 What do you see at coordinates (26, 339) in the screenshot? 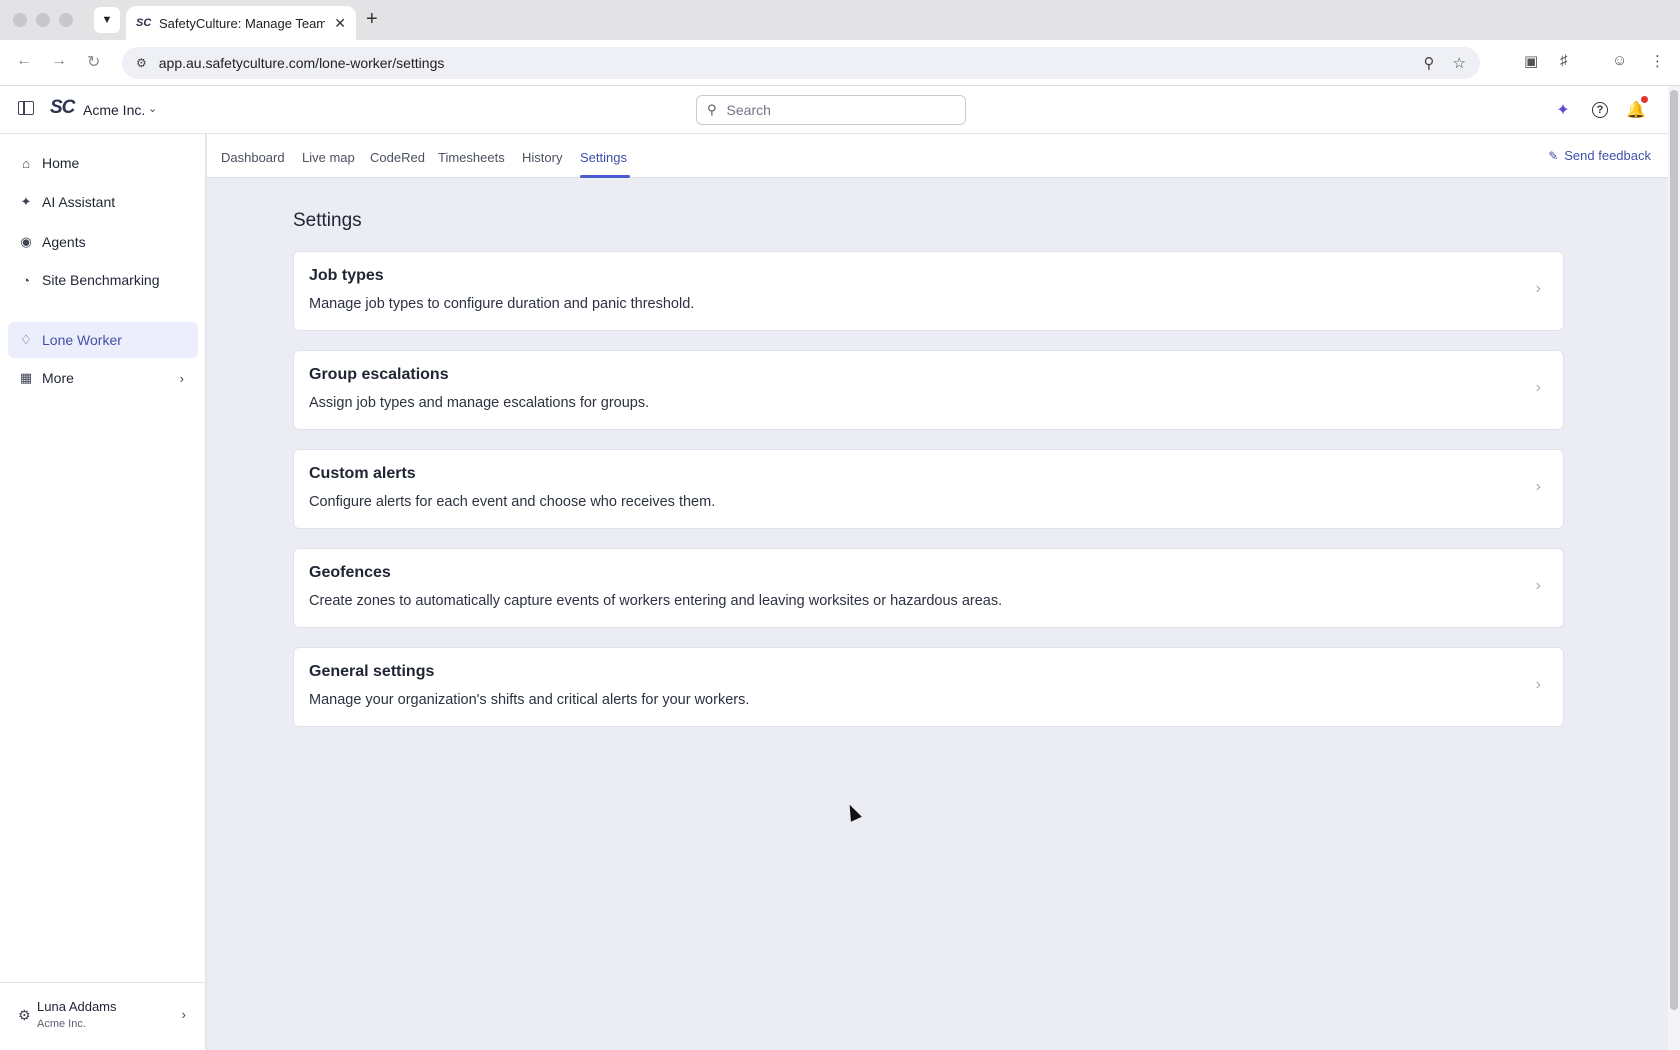
I see `worker-icon: ♢` at bounding box center [26, 339].